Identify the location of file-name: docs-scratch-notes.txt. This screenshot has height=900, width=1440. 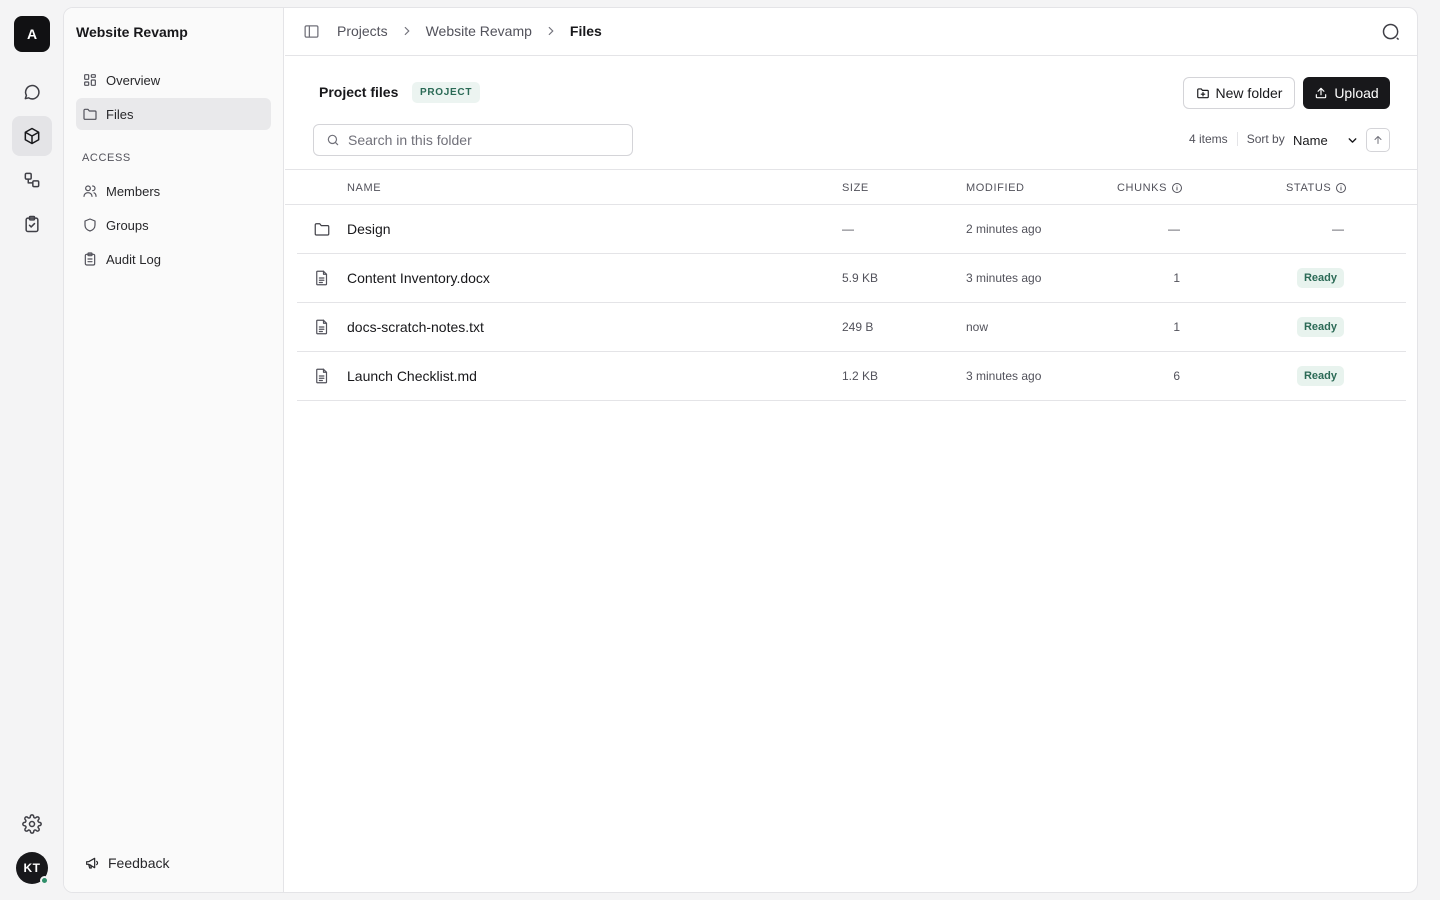
(415, 327).